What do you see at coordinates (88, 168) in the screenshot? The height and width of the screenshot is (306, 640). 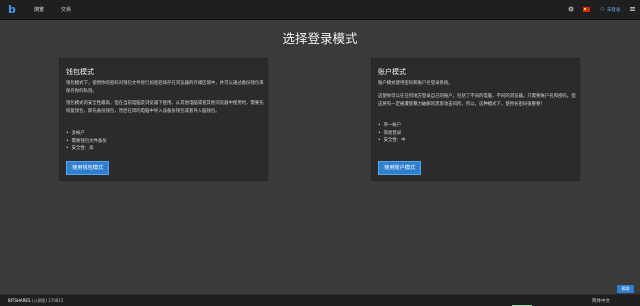 I see `use-wallet-mode-button: 使用钱包模式` at bounding box center [88, 168].